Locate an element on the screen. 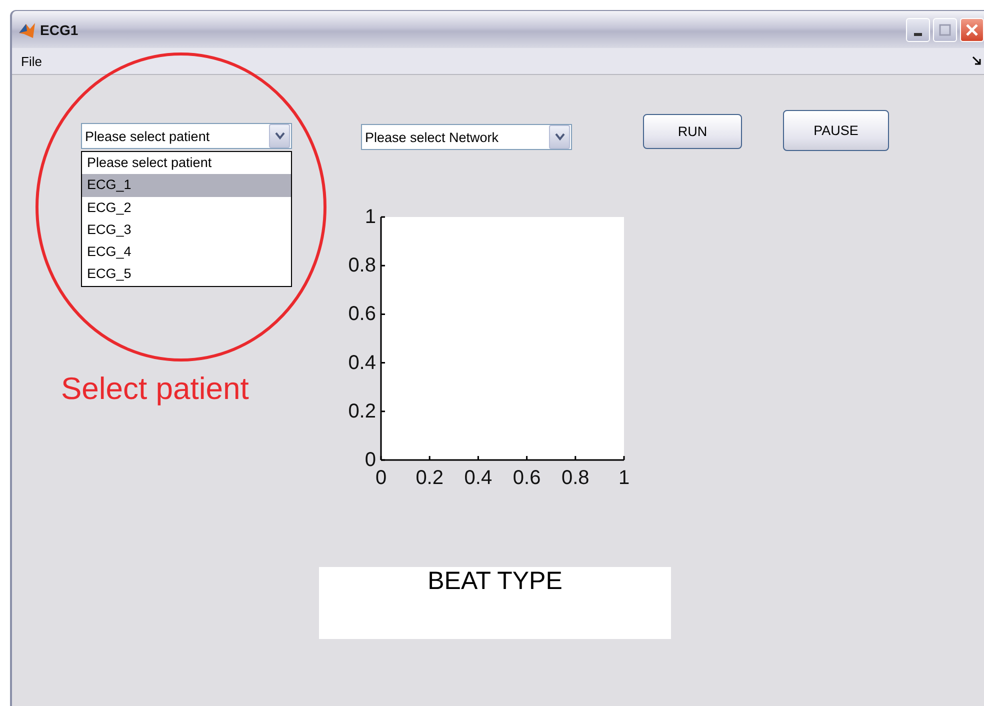  dropdown-option: ECG_1 is located at coordinates (186, 185).